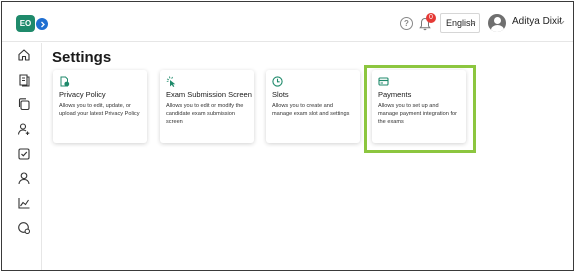 The height and width of the screenshot is (272, 575). I want to click on avatar, so click(497, 23).